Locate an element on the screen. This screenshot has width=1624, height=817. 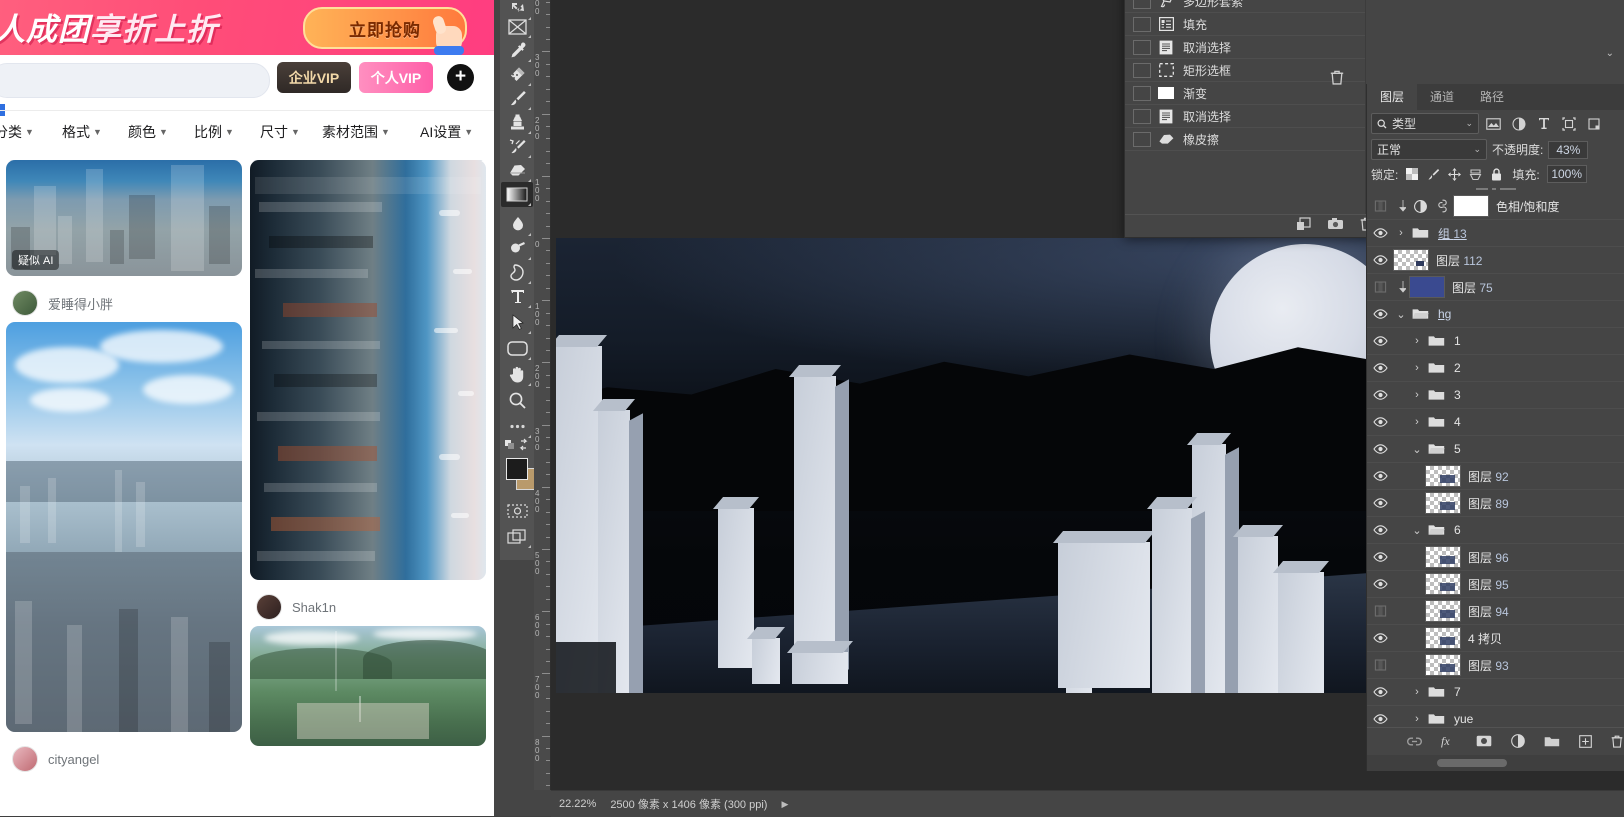
filter-material-scope: 素材范围 ▼ is located at coordinates (356, 132).